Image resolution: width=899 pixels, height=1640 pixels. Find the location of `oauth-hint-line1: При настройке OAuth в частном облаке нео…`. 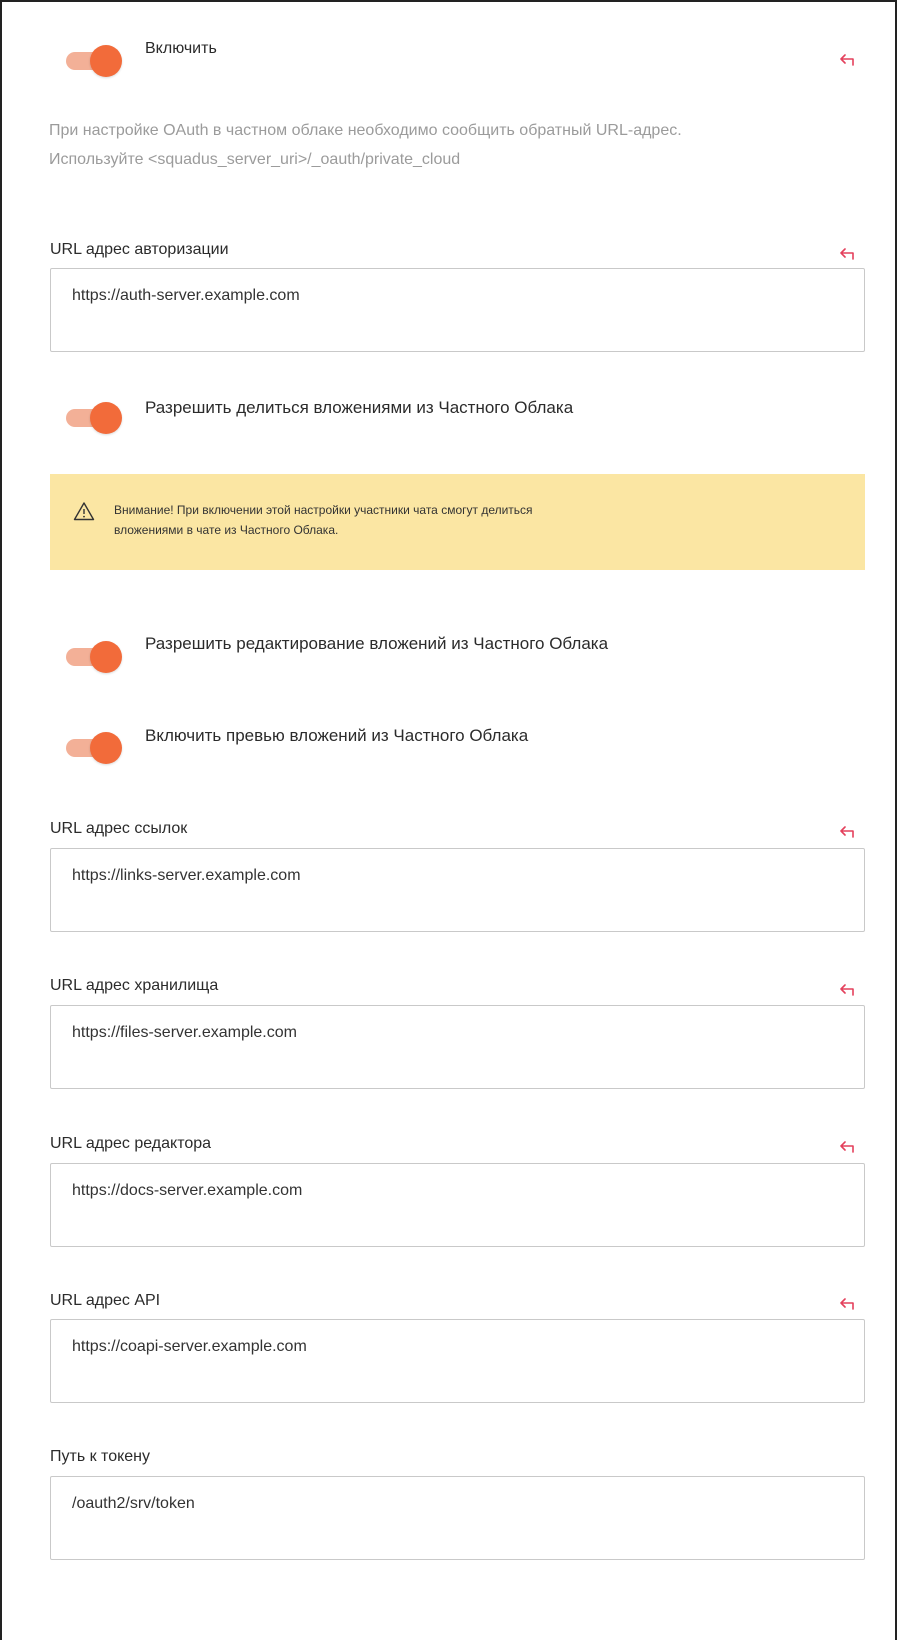

oauth-hint-line1: При настройке OAuth в частном облаке нео… is located at coordinates (365, 130).